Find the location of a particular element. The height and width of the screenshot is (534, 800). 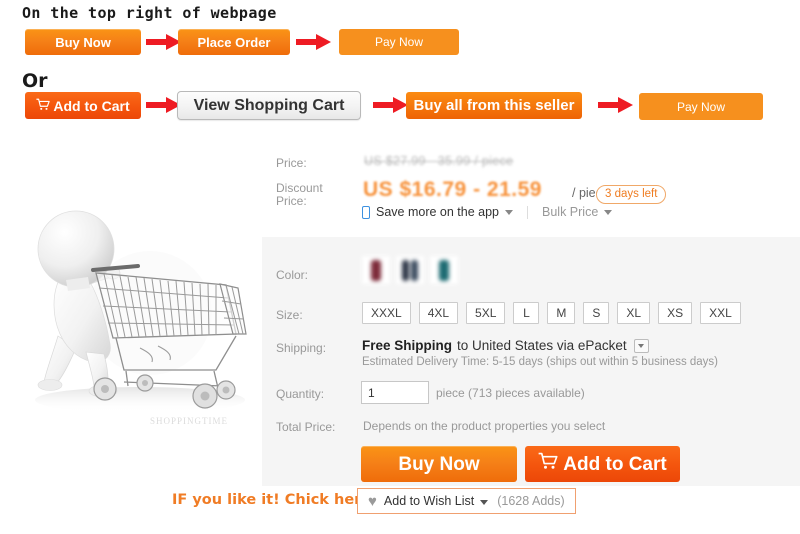

mobile-phone-icon is located at coordinates (366, 212).